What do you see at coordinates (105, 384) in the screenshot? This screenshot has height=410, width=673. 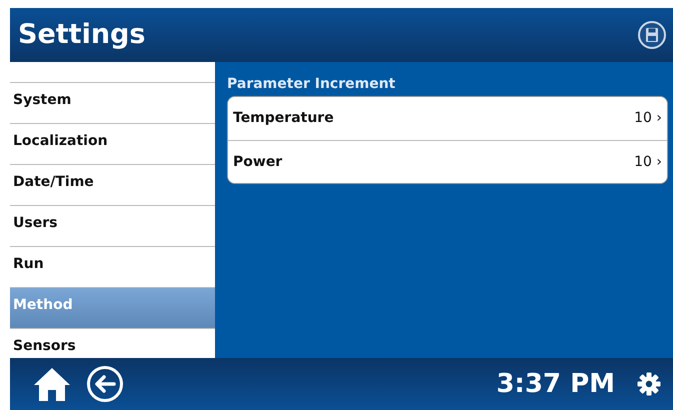 I see `back-icon` at bounding box center [105, 384].